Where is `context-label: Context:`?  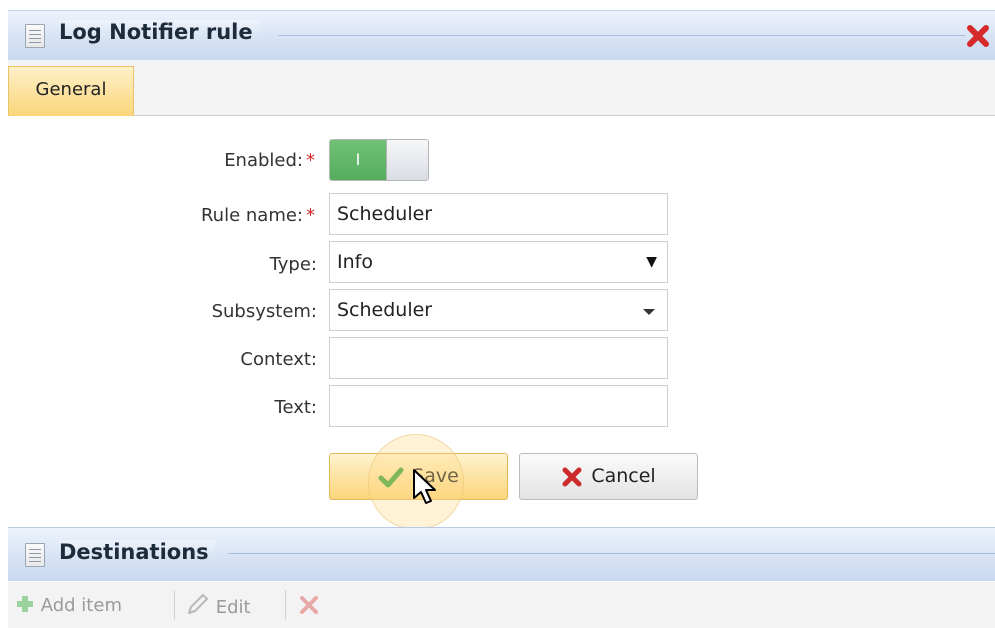 context-label: Context: is located at coordinates (278, 359).